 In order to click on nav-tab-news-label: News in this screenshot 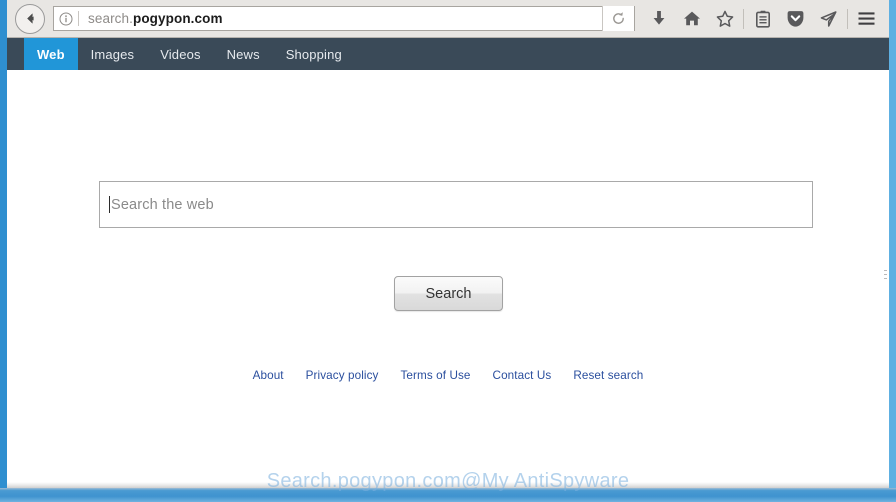, I will do `click(243, 54)`.